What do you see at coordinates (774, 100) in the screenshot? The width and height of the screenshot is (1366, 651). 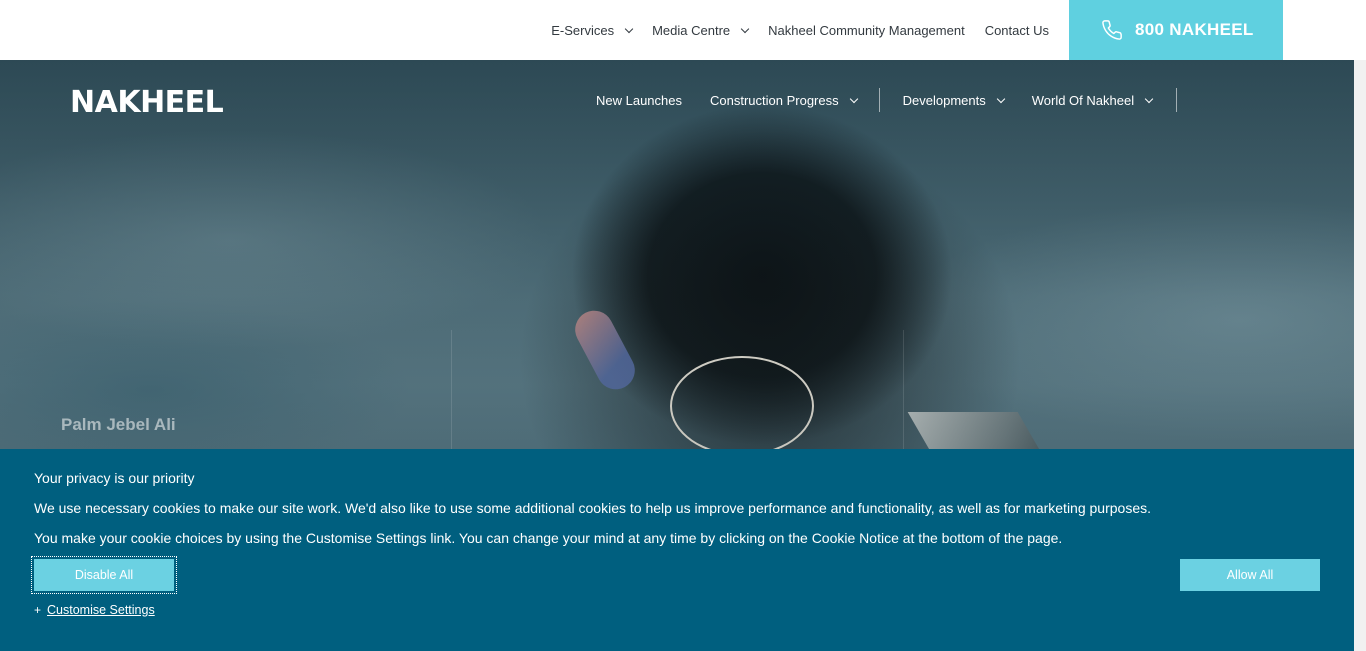 I see `nav-label: Construction Progress` at bounding box center [774, 100].